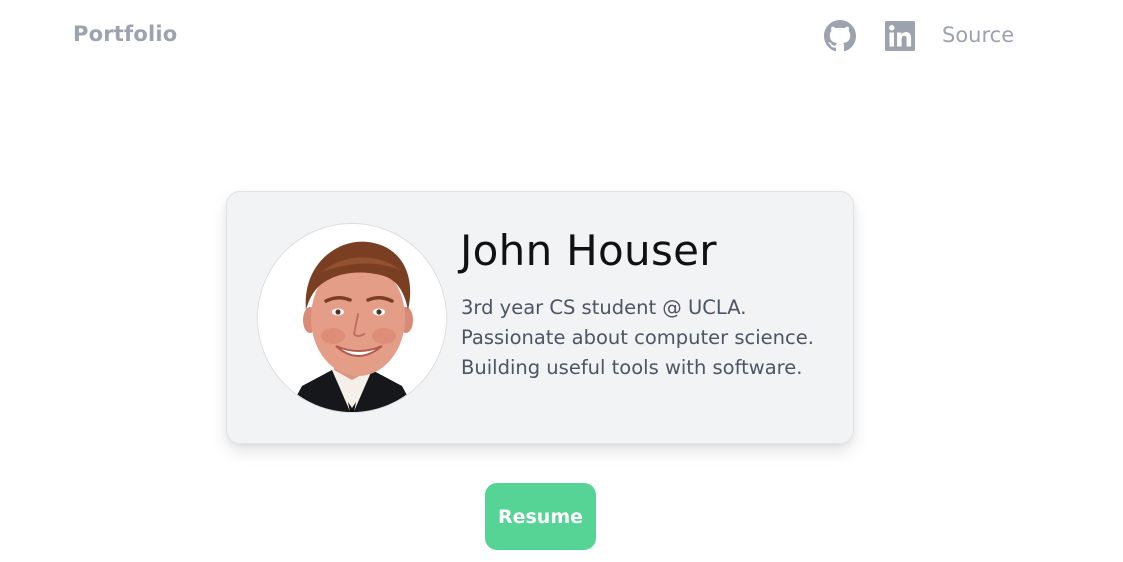  I want to click on linkedin-icon, so click(900, 36).